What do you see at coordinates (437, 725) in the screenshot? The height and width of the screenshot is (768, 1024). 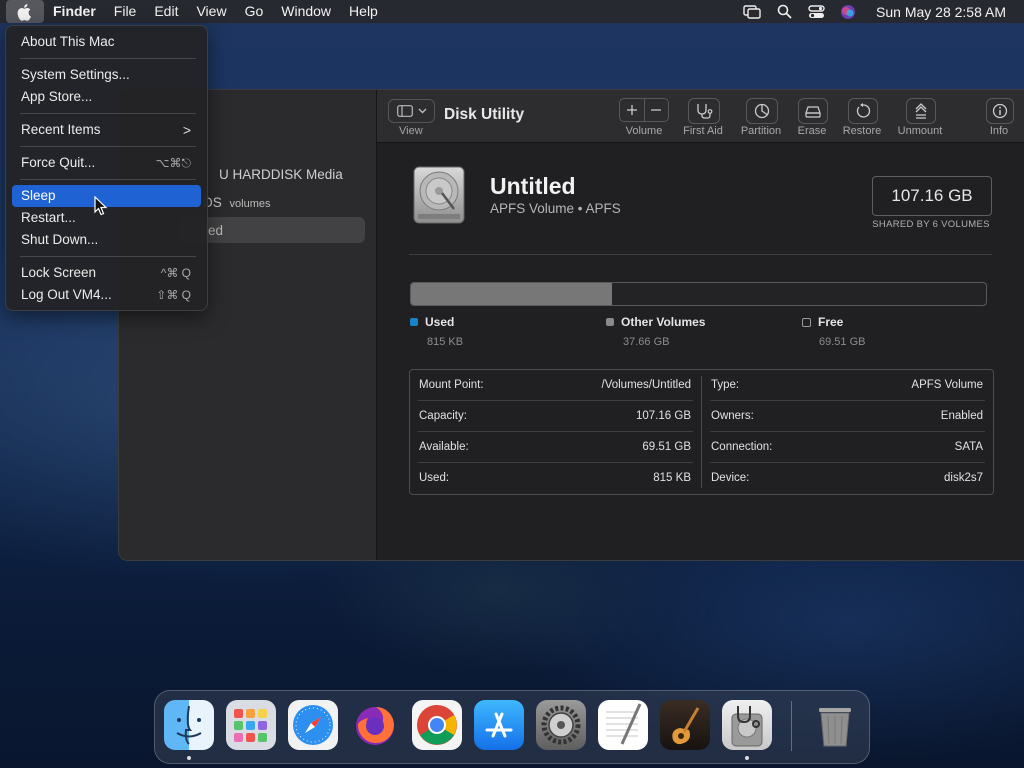 I see `chrome-icon` at bounding box center [437, 725].